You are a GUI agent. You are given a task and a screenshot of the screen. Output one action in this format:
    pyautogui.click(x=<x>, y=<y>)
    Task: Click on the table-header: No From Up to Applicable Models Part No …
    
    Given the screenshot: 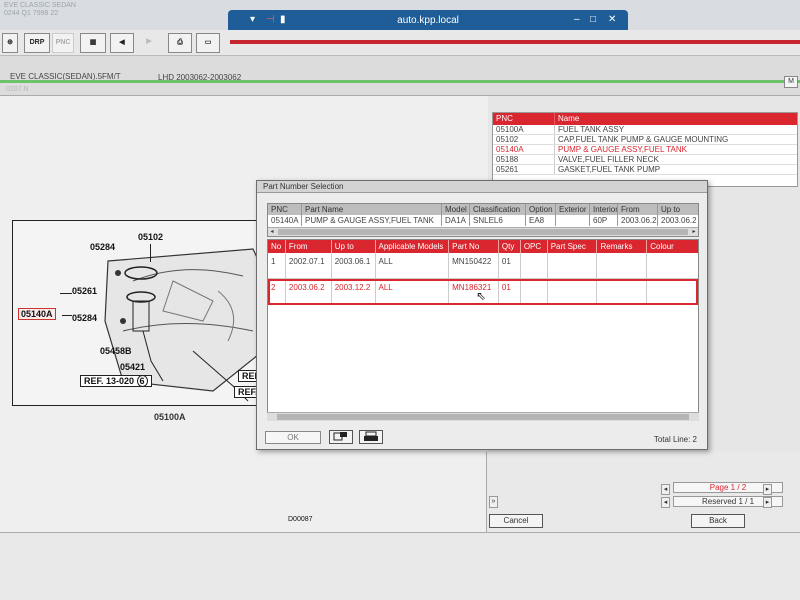 What is the action you would take?
    pyautogui.click(x=483, y=246)
    